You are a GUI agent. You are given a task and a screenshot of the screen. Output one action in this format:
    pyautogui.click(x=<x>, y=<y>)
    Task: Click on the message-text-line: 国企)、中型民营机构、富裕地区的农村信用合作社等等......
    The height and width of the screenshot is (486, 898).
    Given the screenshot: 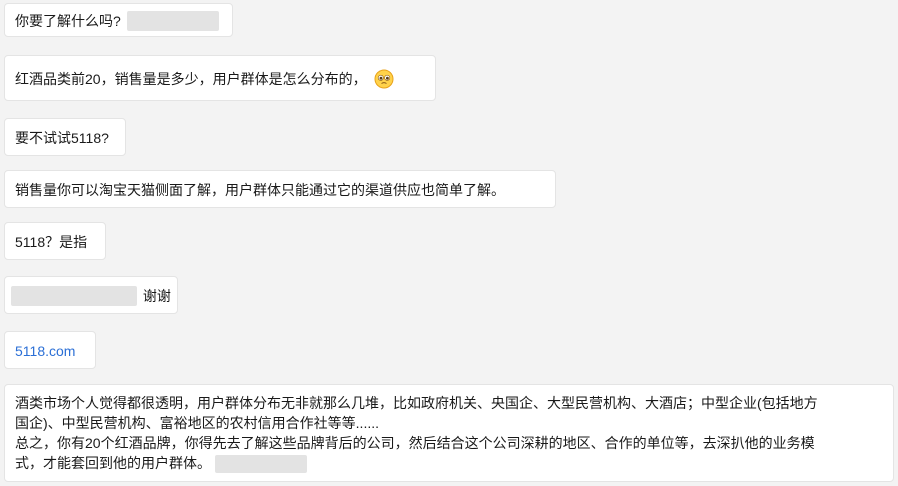 What is the action you would take?
    pyautogui.click(x=197, y=423)
    